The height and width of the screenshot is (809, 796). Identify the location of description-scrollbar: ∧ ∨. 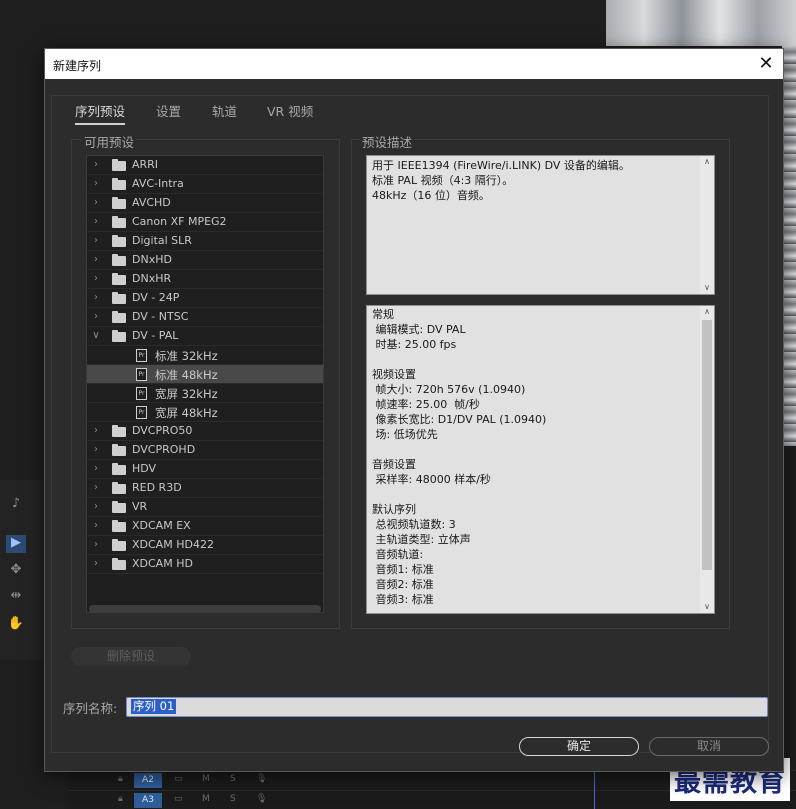
(707, 225).